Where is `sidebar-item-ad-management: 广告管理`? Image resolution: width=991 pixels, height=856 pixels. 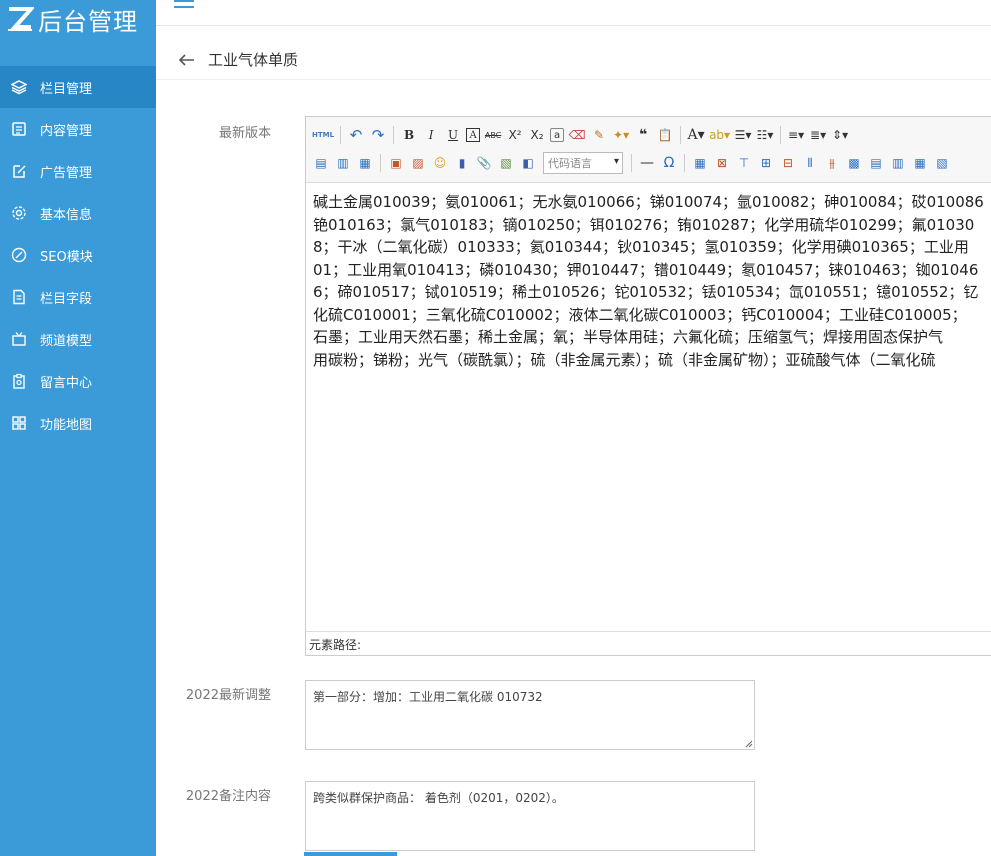 sidebar-item-ad-management: 广告管理 is located at coordinates (78, 171).